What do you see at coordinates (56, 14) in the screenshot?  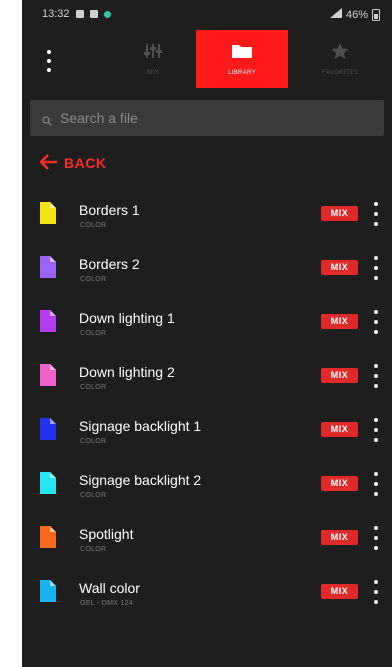 I see `status-time: 13:32` at bounding box center [56, 14].